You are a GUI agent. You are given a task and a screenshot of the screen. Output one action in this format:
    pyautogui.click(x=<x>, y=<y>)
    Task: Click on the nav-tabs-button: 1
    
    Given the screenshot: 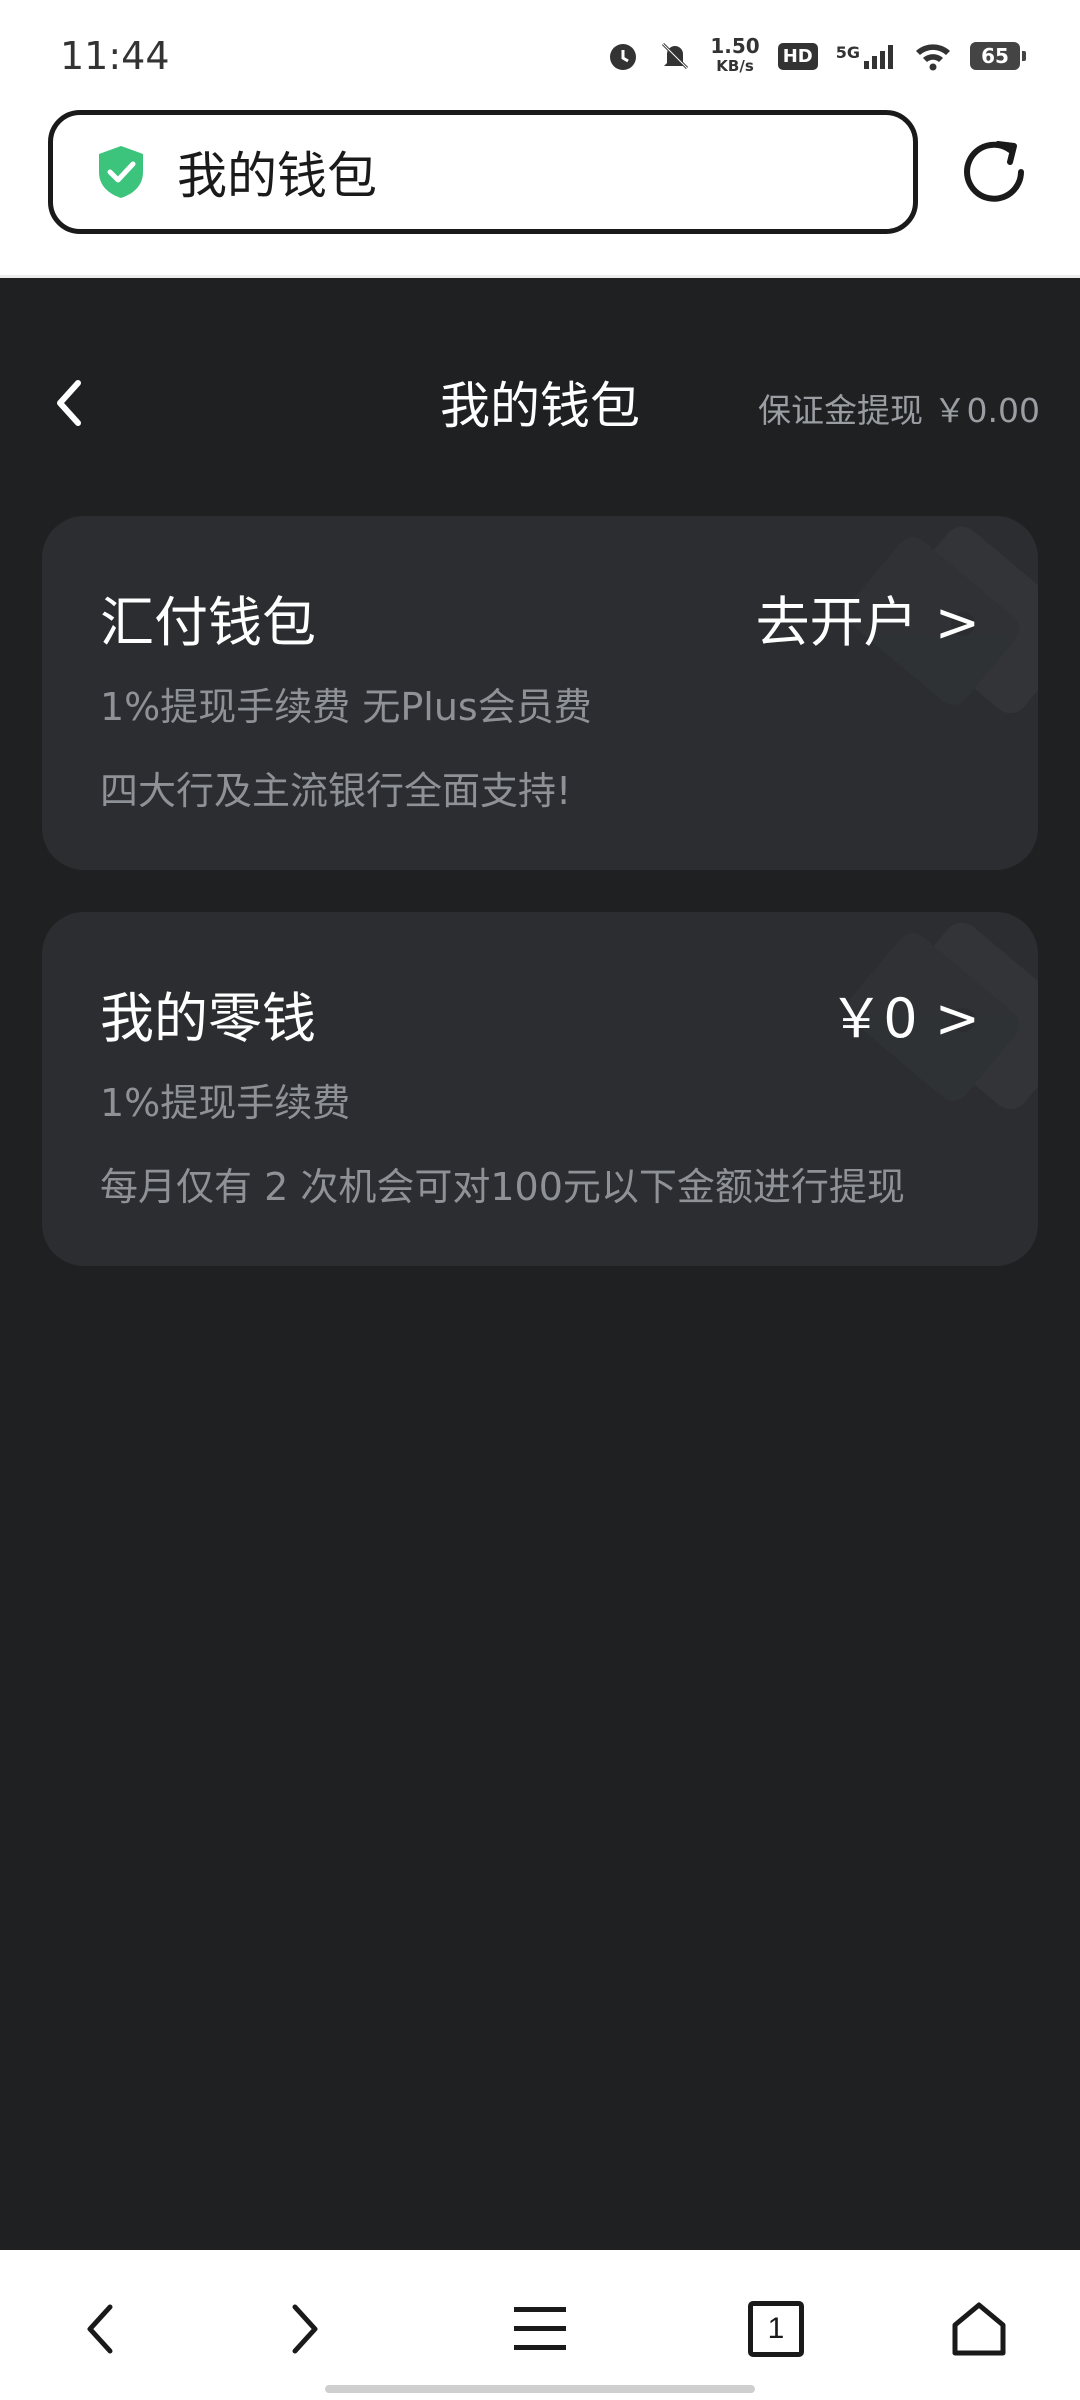 What is the action you would take?
    pyautogui.click(x=776, y=2329)
    